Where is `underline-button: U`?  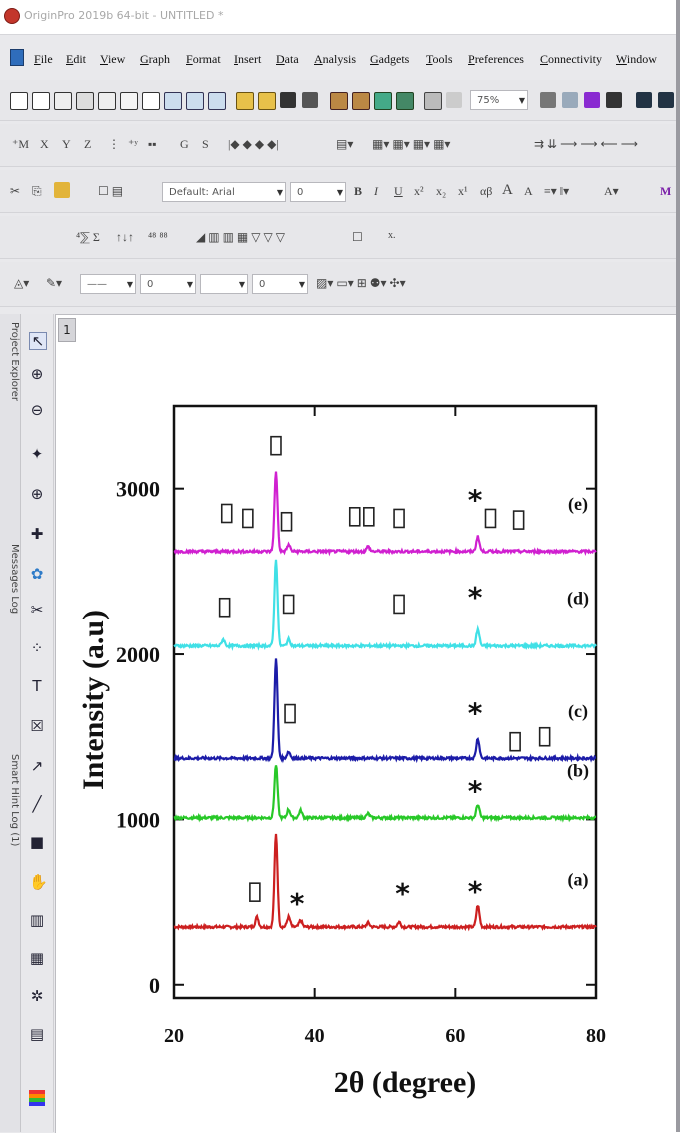 underline-button: U is located at coordinates (398, 191).